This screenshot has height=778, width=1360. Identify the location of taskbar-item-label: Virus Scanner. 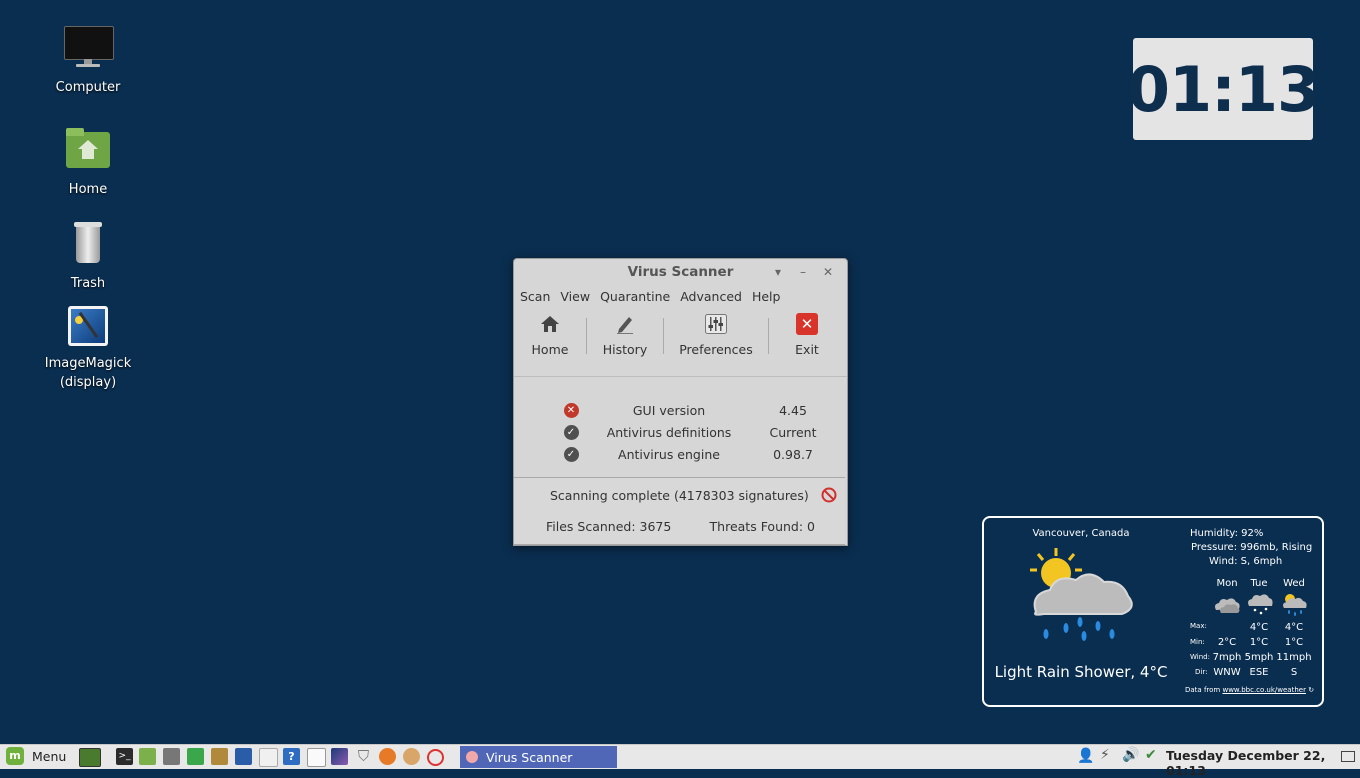
(529, 757).